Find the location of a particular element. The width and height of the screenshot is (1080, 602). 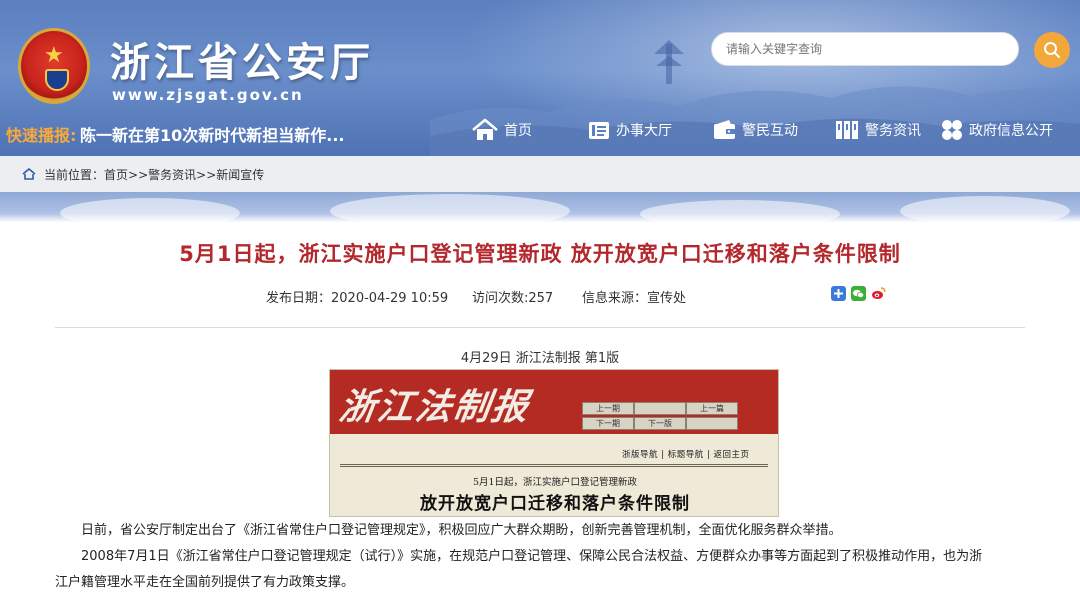

search-input is located at coordinates (866, 49).